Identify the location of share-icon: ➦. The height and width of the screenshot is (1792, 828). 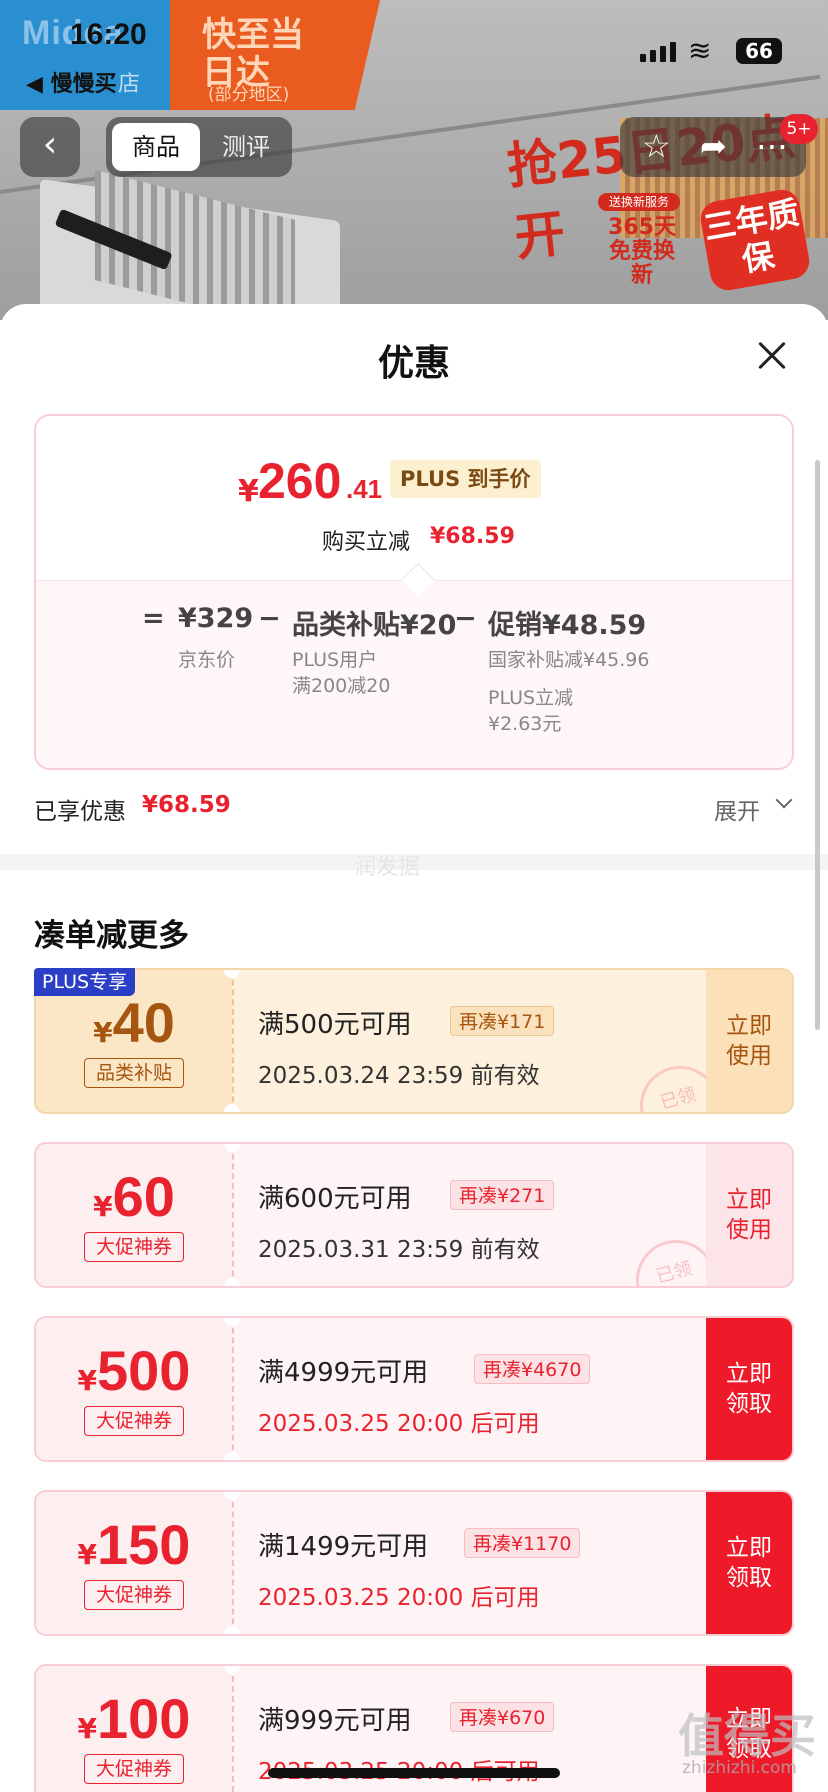
(713, 146).